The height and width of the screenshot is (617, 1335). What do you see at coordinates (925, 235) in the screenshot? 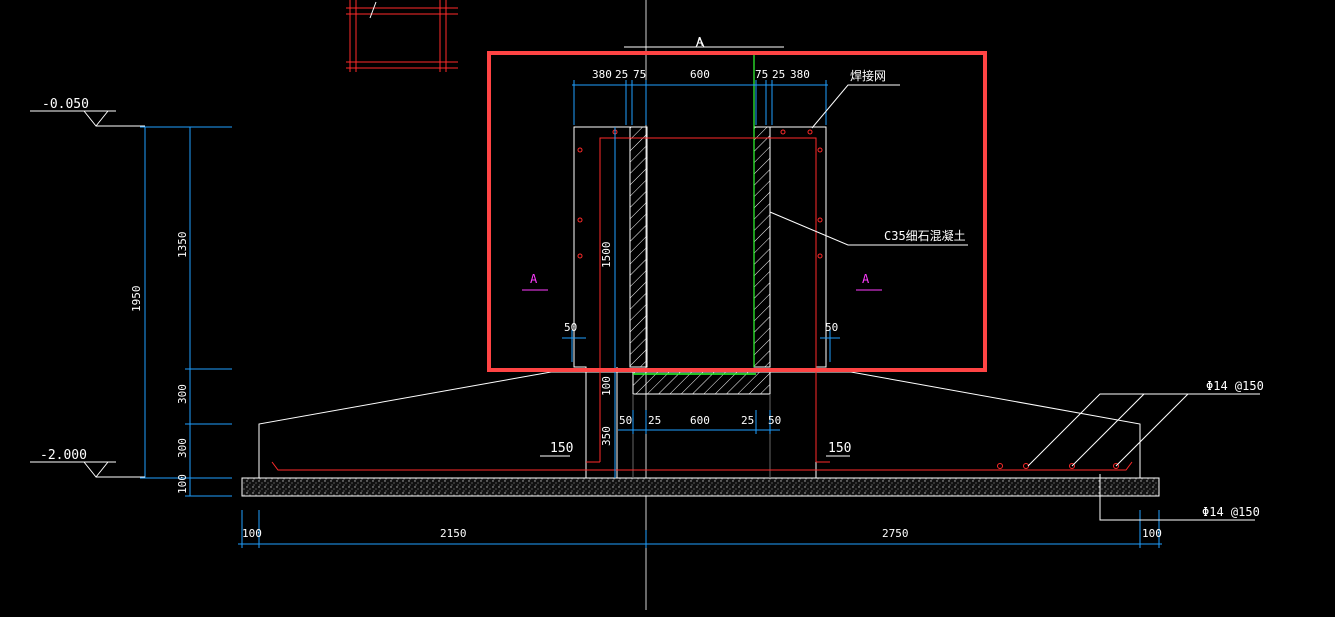
I see `concrete-label: C35细石混凝土` at bounding box center [925, 235].